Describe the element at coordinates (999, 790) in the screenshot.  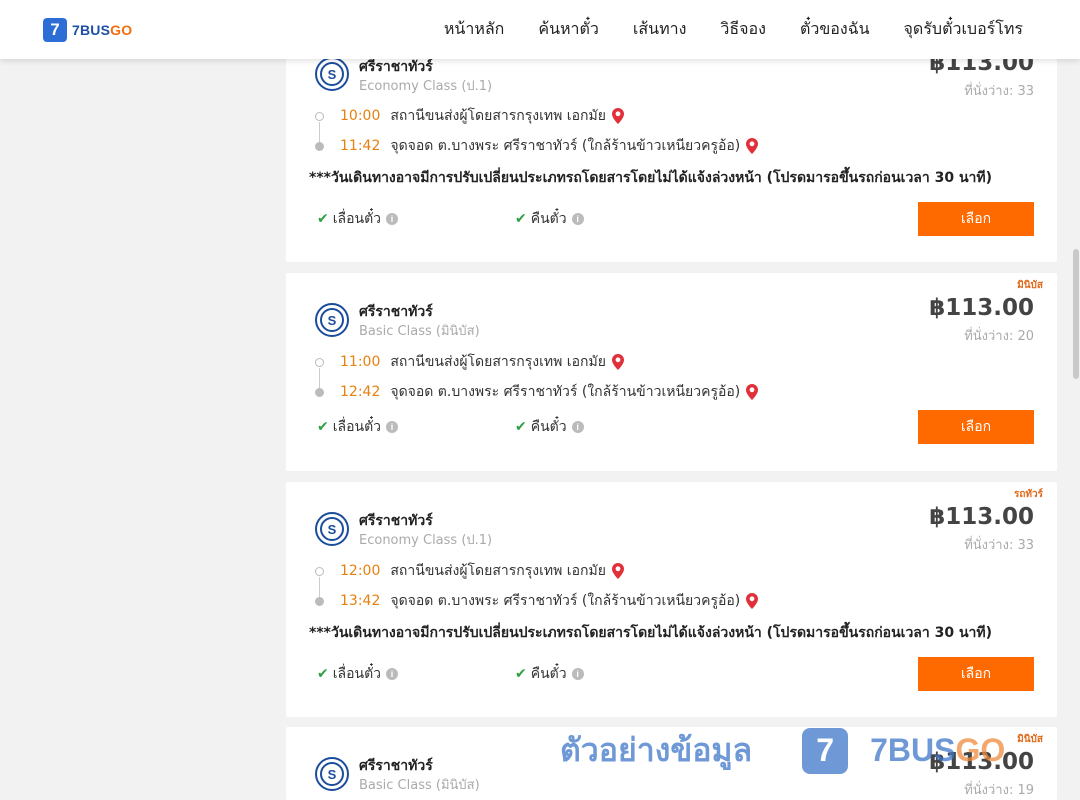
I see `seats-available: ที่นั่งว่าง: 19` at that location.